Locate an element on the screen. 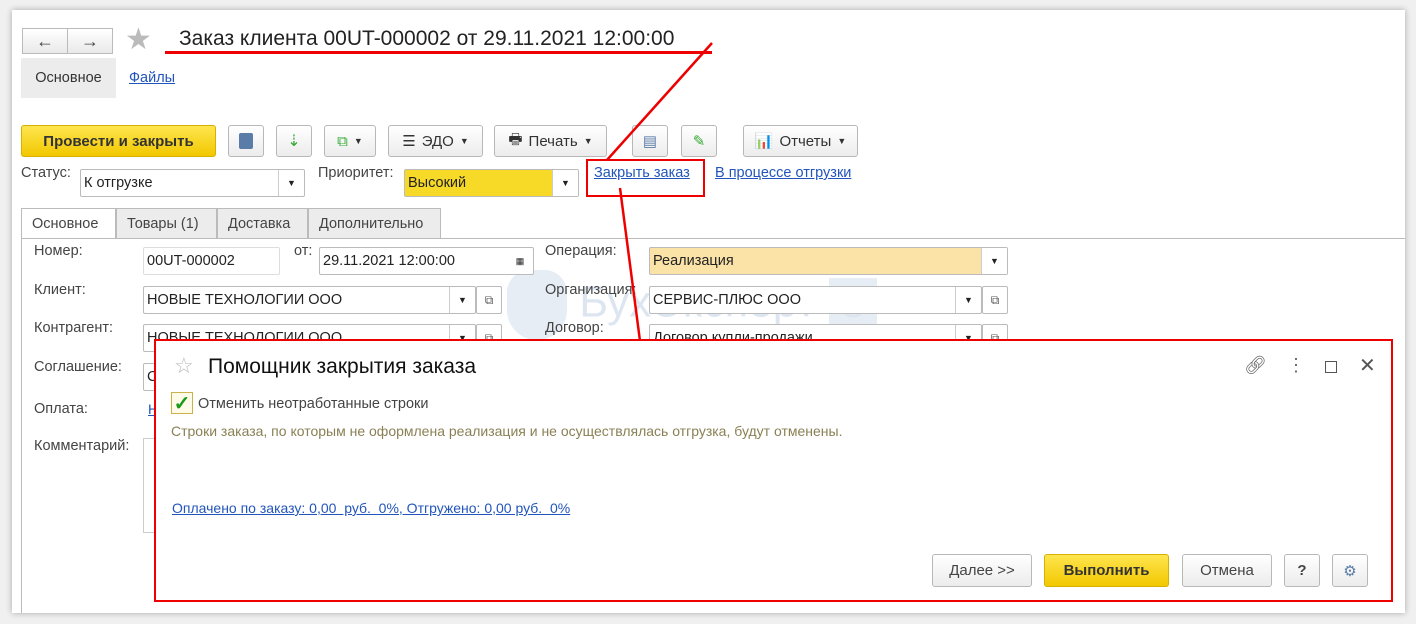 This screenshot has height=624, width=1416. more-icon: ⋮ is located at coordinates (1296, 365).